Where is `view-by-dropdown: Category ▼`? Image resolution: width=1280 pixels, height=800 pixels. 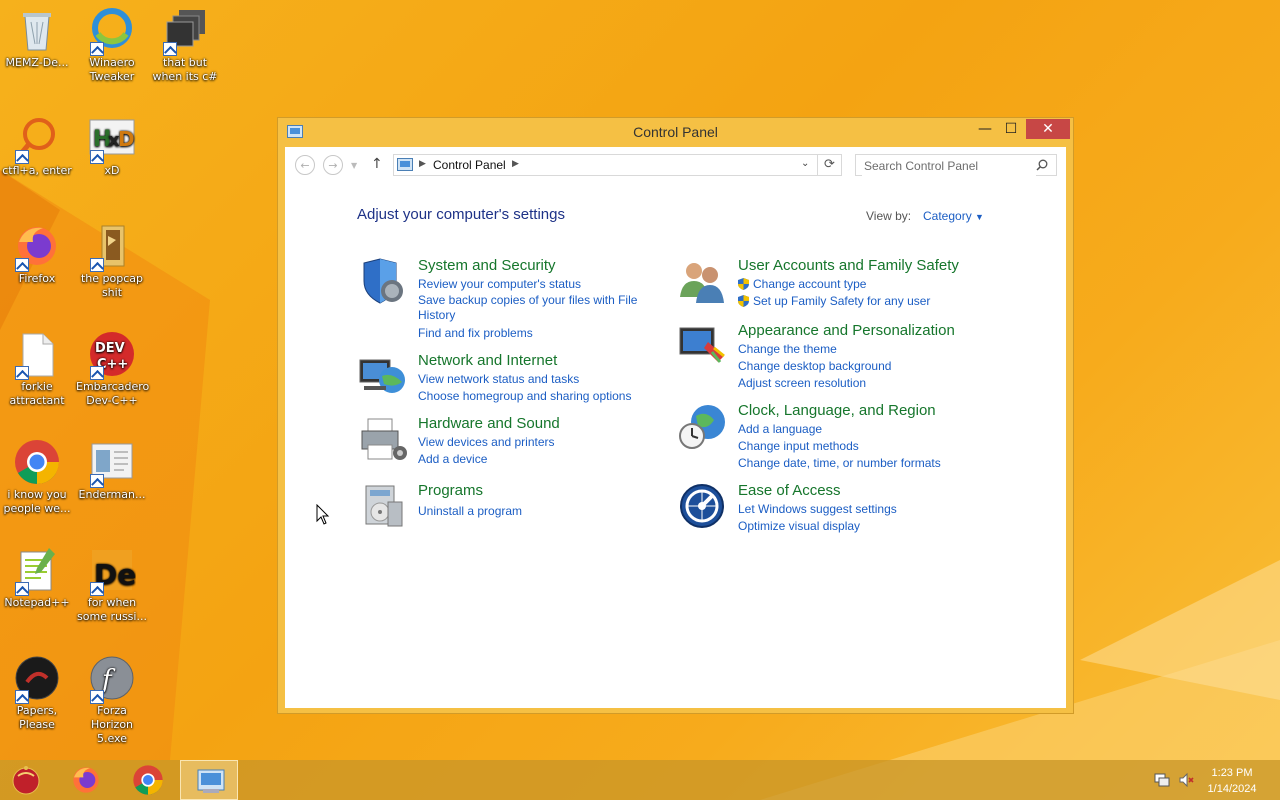 view-by-dropdown: Category ▼ is located at coordinates (953, 216).